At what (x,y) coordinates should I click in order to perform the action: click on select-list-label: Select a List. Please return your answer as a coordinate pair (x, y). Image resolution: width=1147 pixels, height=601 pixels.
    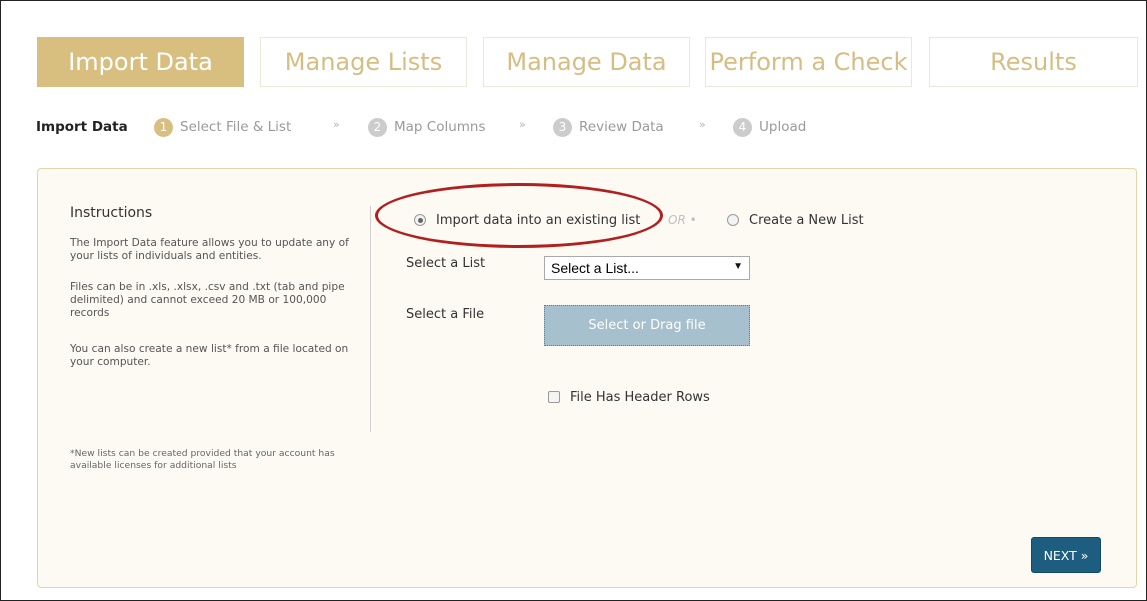
    Looking at the image, I should click on (446, 263).